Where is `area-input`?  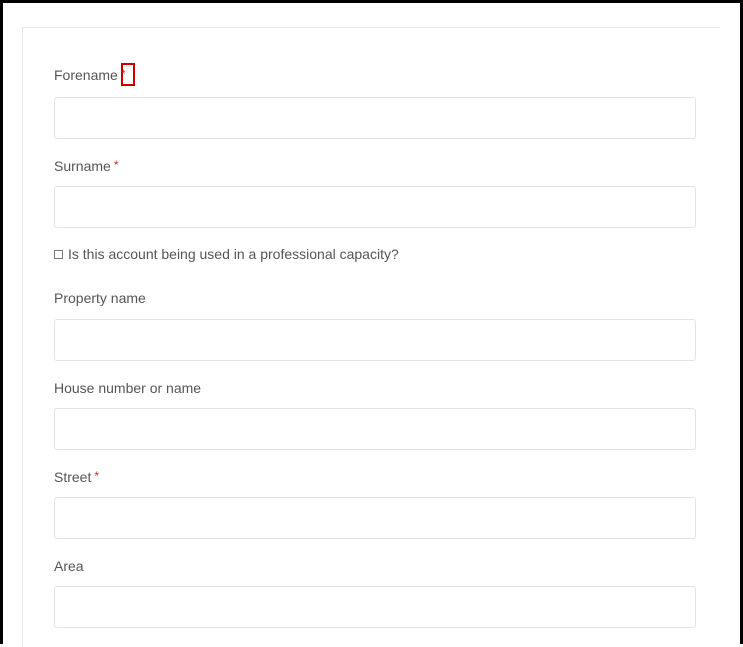 area-input is located at coordinates (375, 607).